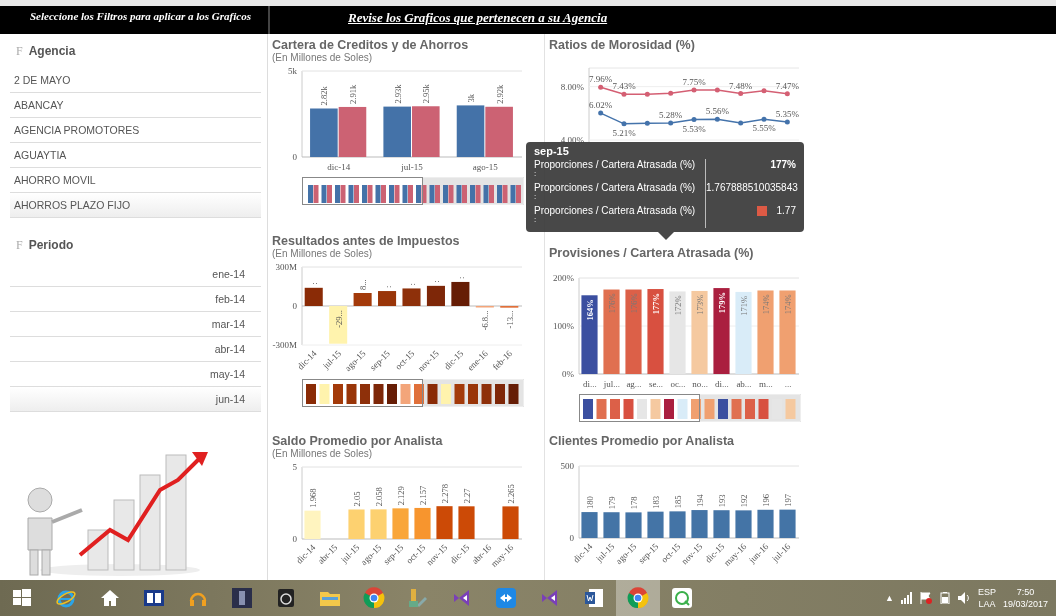 The width and height of the screenshot is (1056, 616). Describe the element at coordinates (568, 374) in the screenshot. I see `axis-tick-label: 0%` at that location.